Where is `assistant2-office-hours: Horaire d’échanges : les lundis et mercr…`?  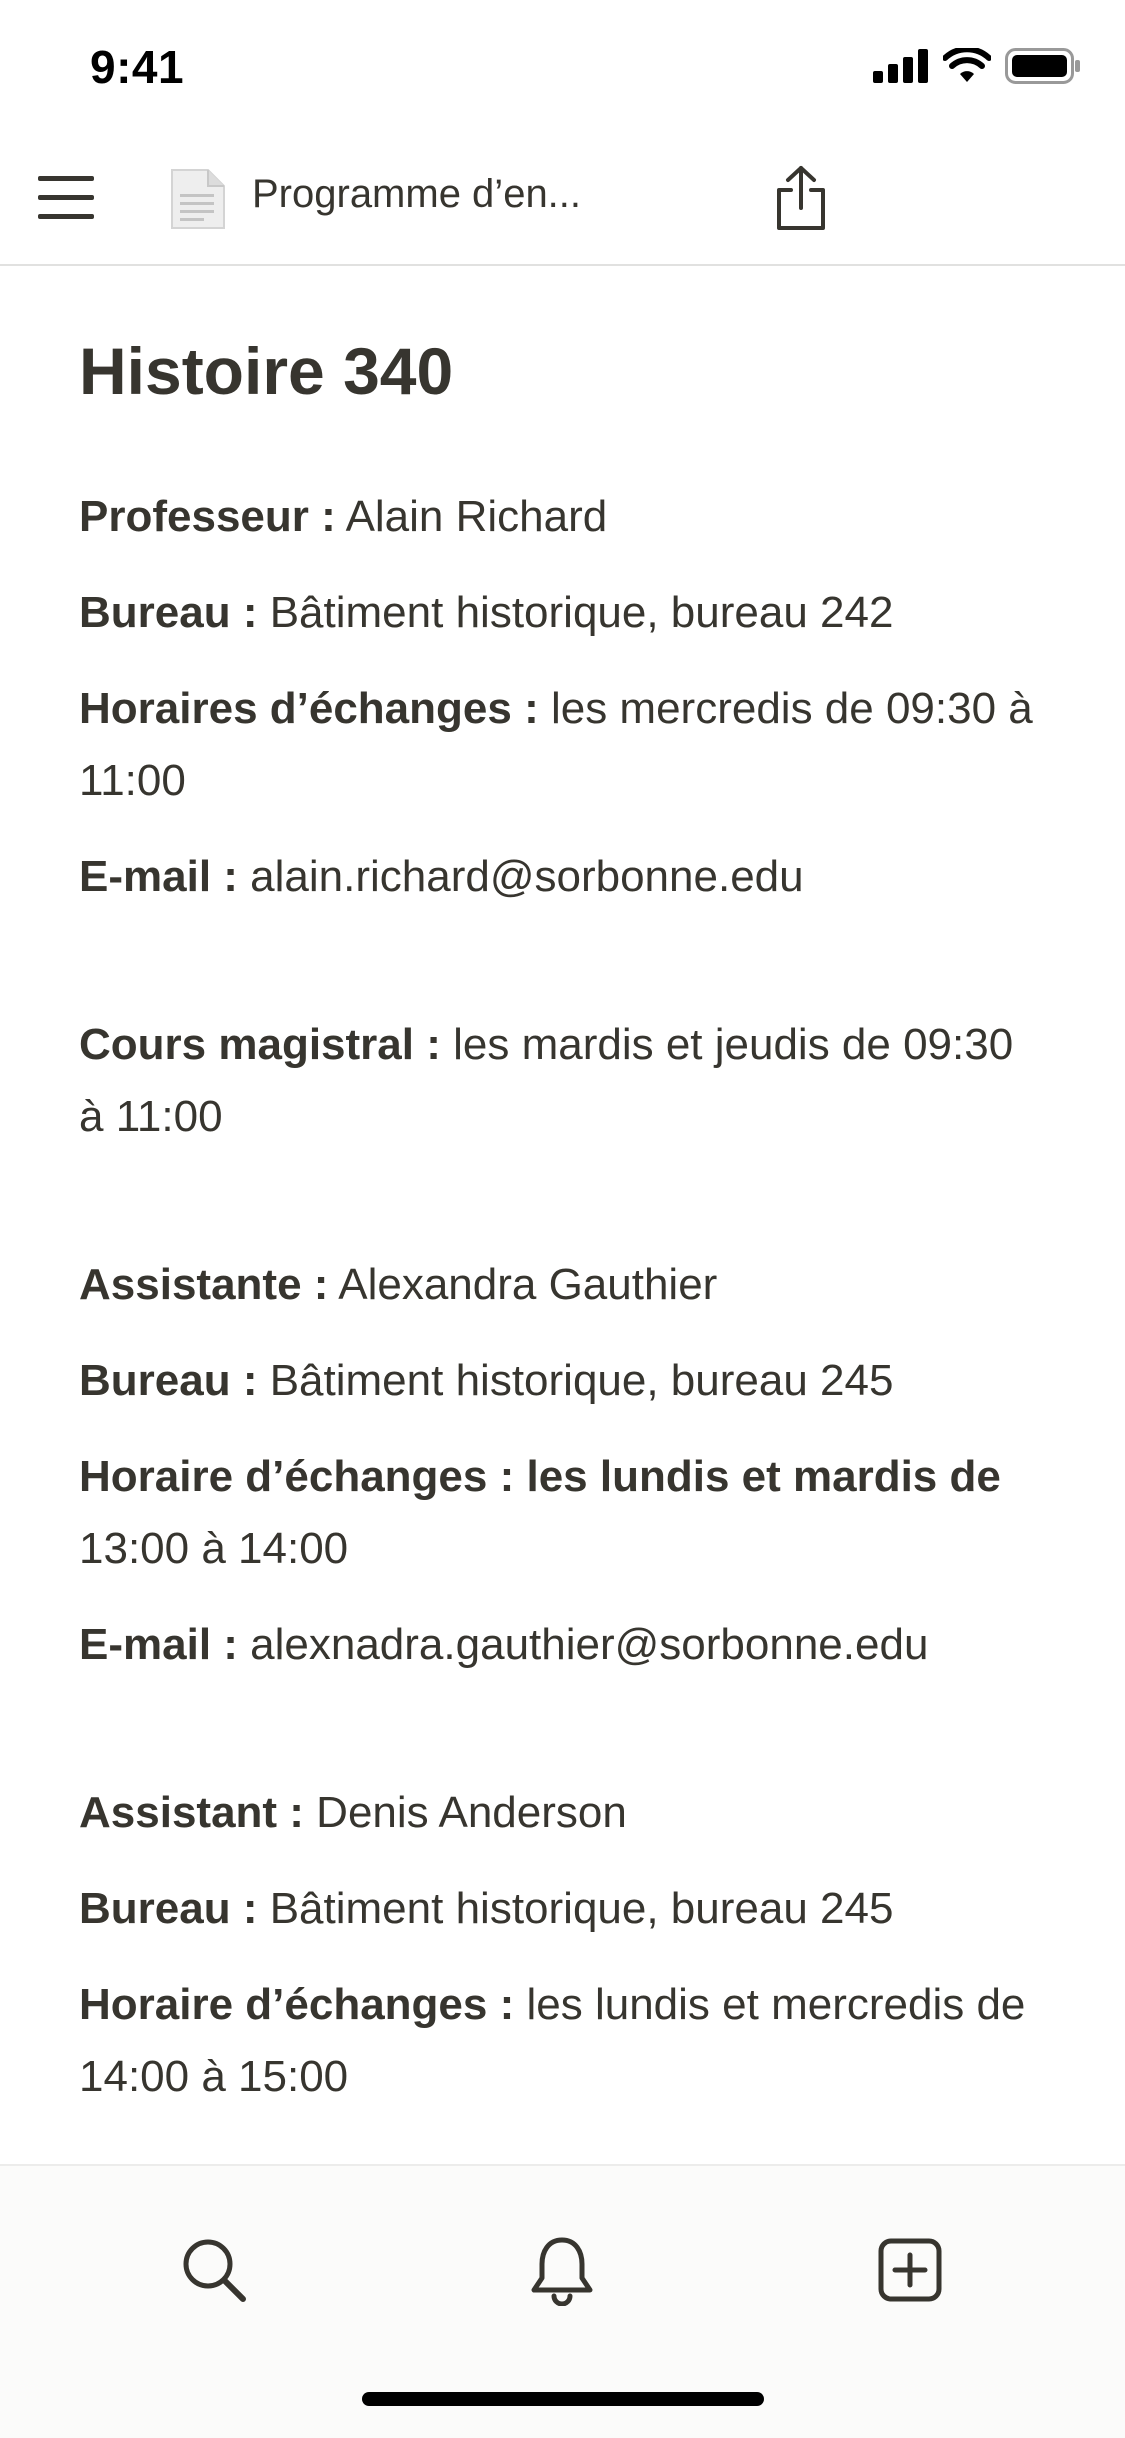
assistant2-office-hours: Horaire d’échanges : les lundis et mercr… is located at coordinates (552, 2041).